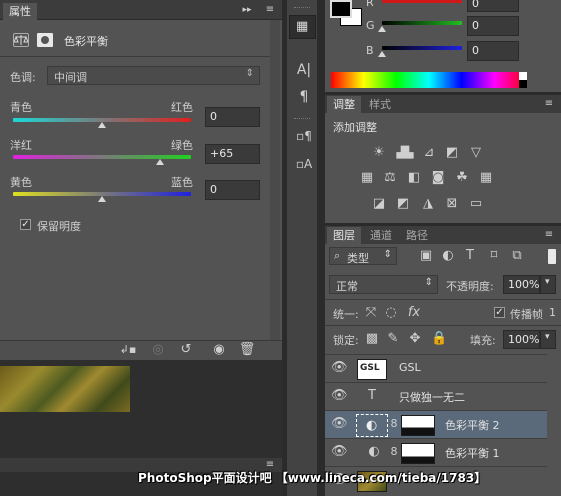  What do you see at coordinates (128, 350) in the screenshot?
I see `clip-to-layer-icon: ↲▪` at bounding box center [128, 350].